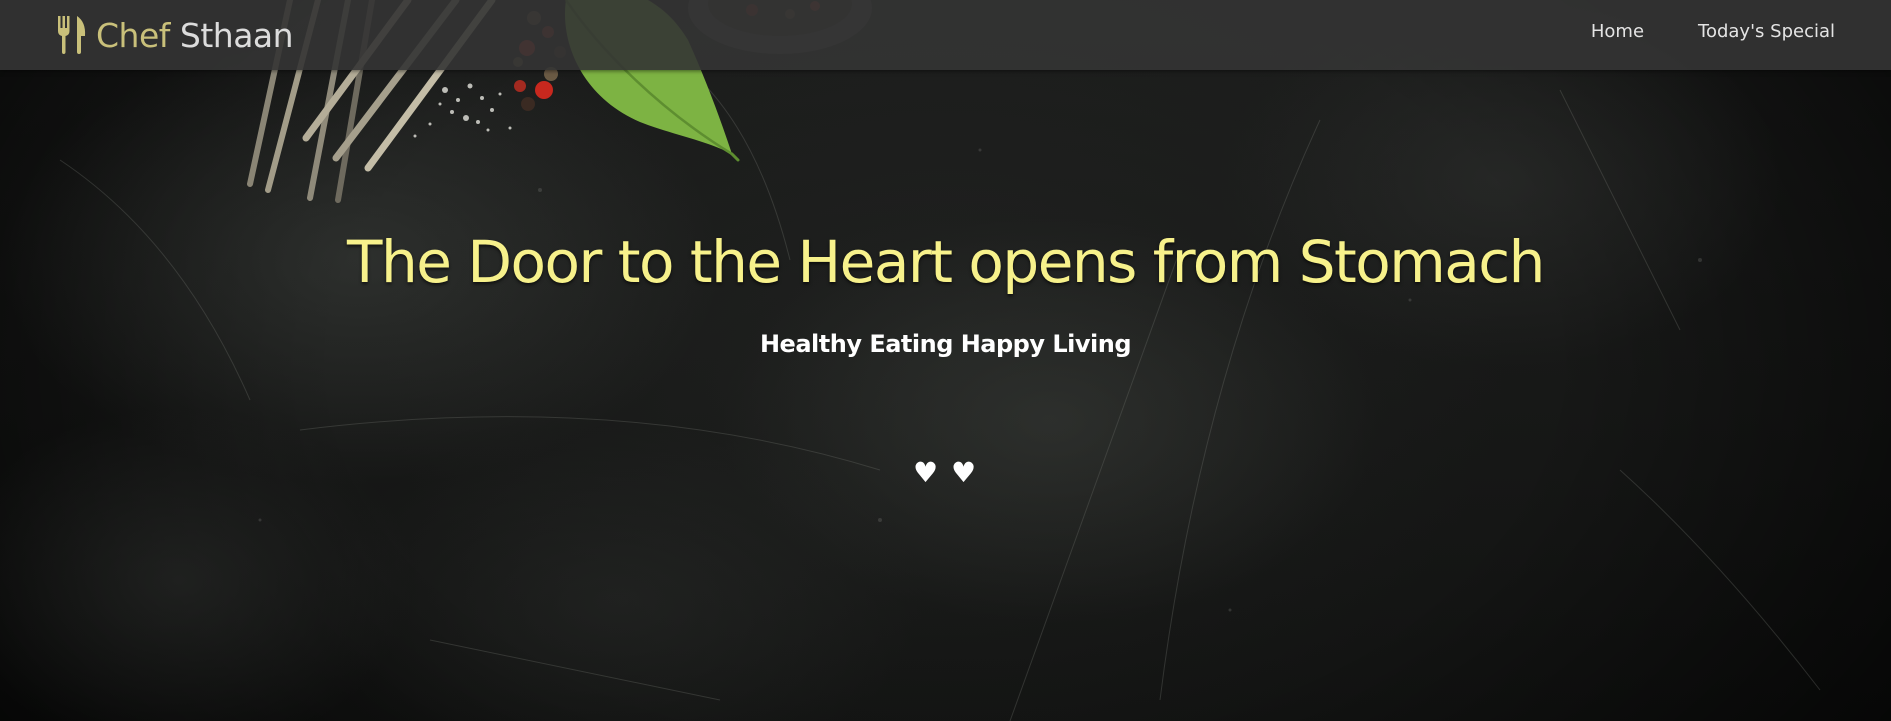 The height and width of the screenshot is (721, 1891). What do you see at coordinates (1686, 31) in the screenshot?
I see `nav-links: Home Today's Special` at bounding box center [1686, 31].